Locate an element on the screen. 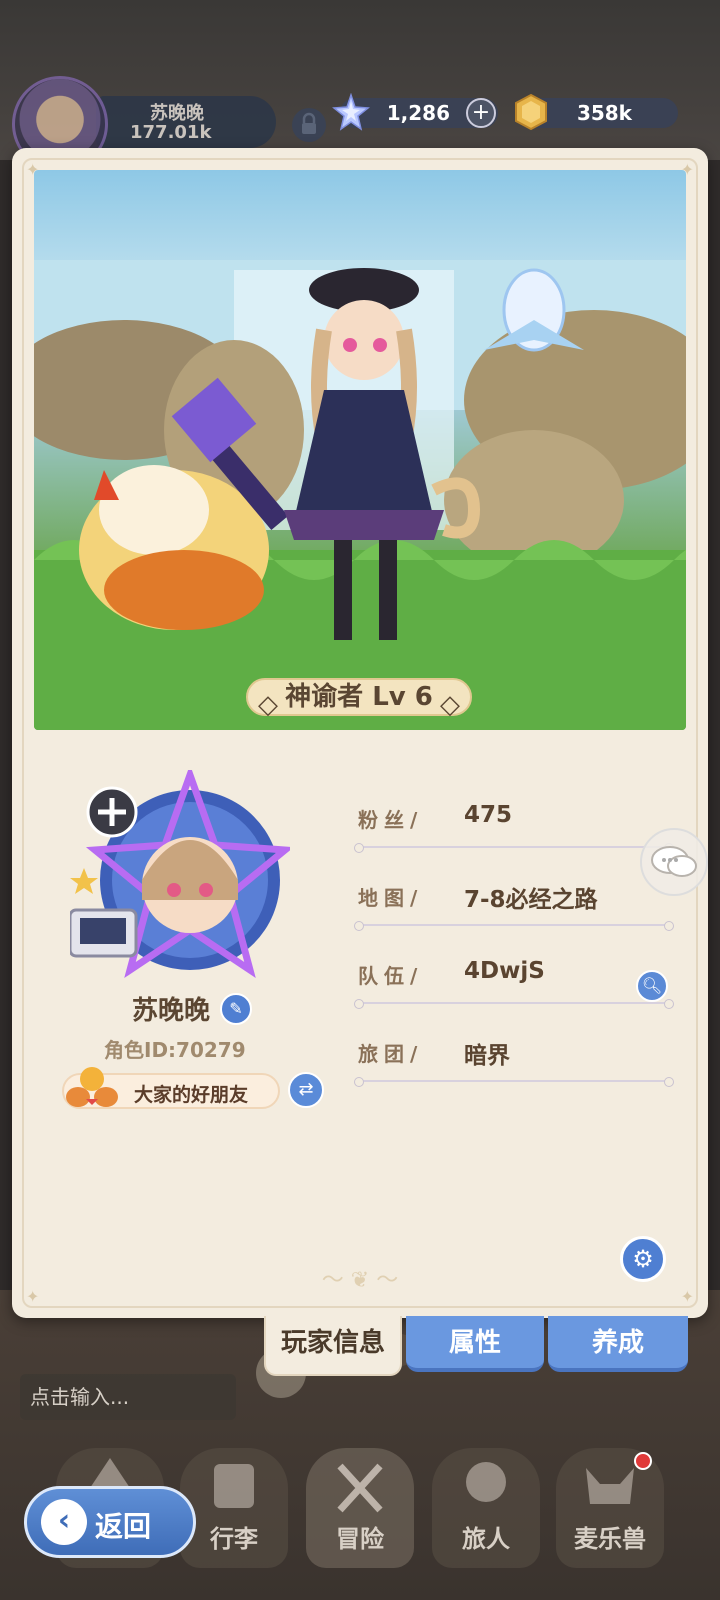 The height and width of the screenshot is (1600, 720). swap-arrows-icon: ⇄ is located at coordinates (306, 1089).